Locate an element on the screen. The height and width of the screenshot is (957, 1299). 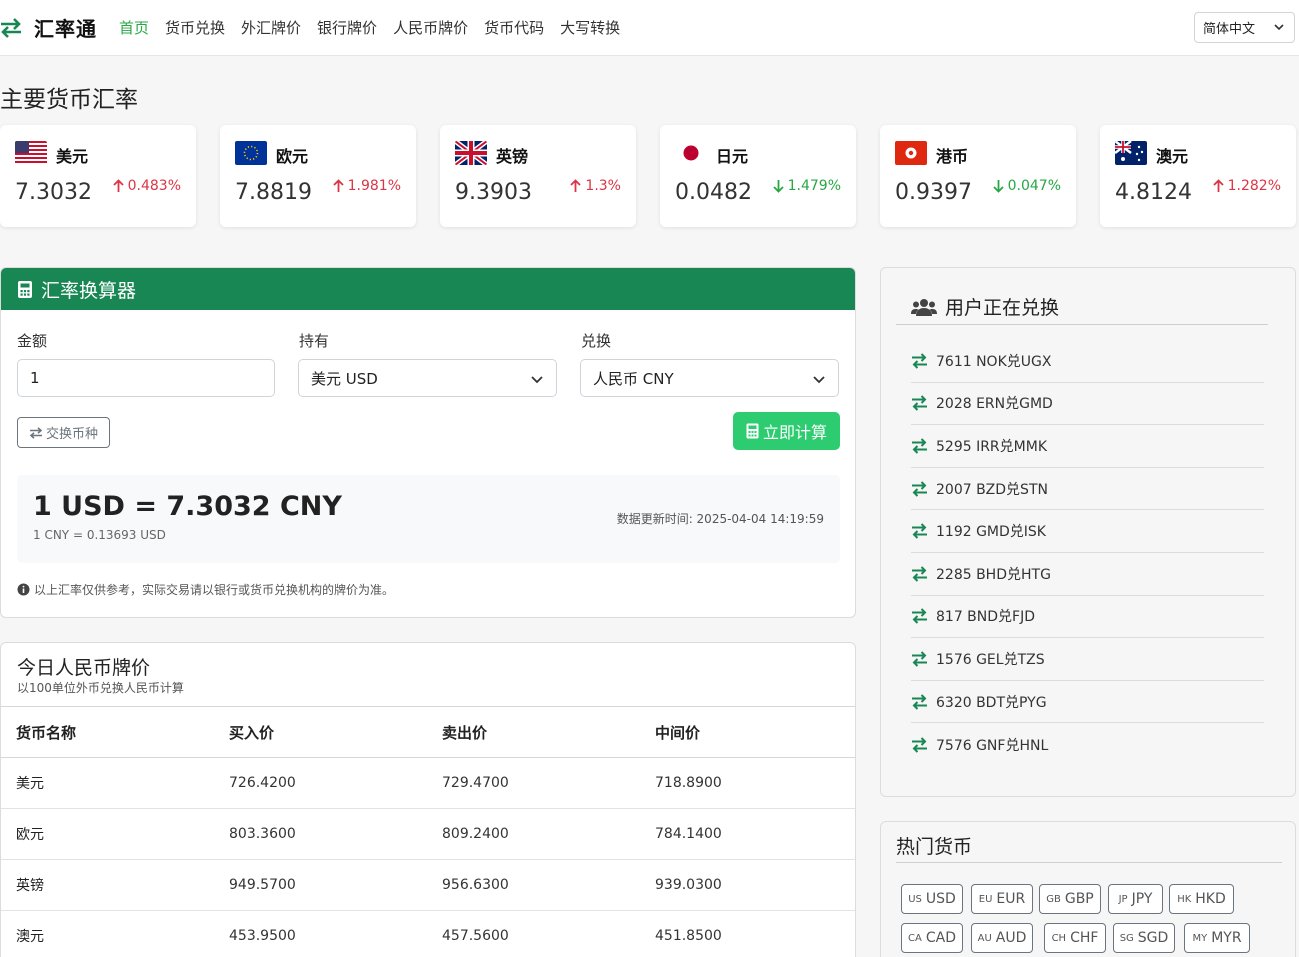
currency-tag-cad: CA CAD is located at coordinates (932, 938).